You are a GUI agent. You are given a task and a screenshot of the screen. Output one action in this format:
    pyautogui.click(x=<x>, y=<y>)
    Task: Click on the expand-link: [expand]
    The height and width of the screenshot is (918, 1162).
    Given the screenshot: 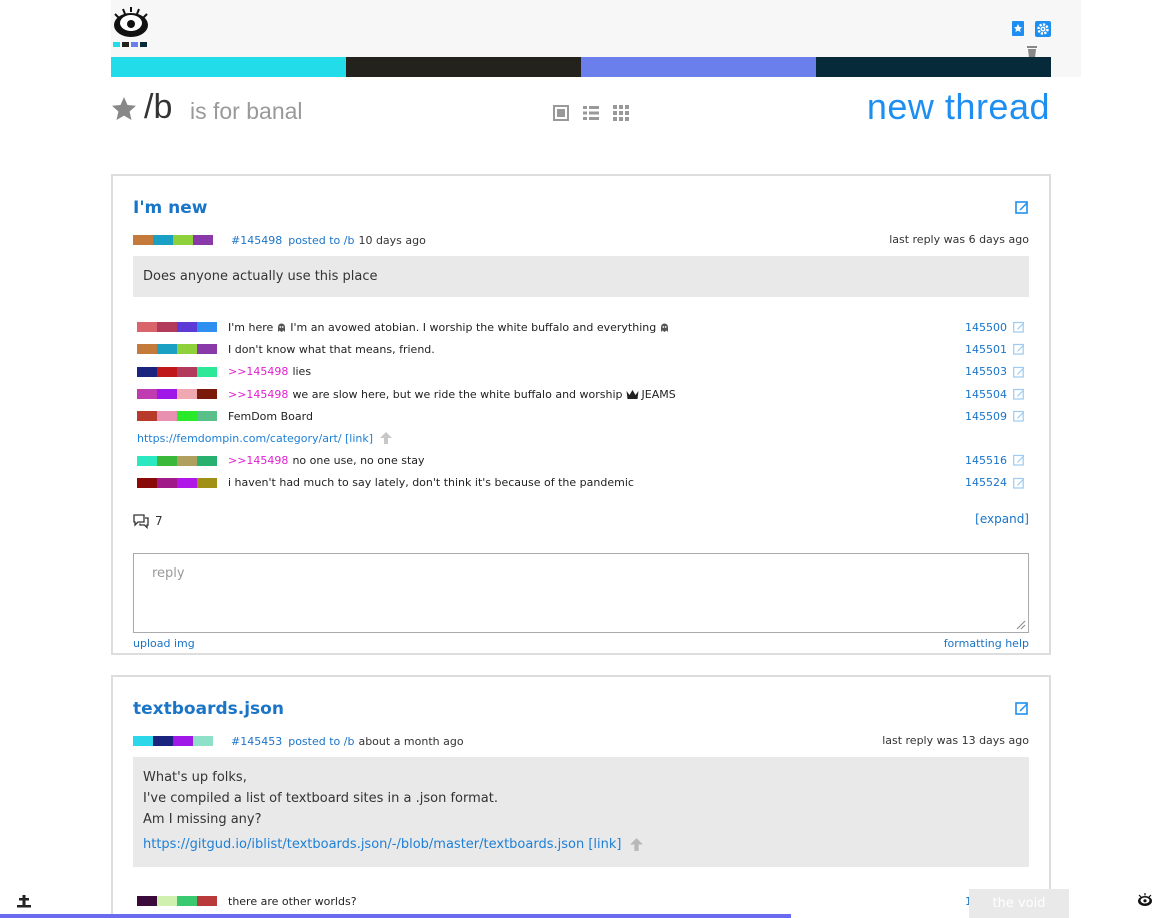 What is the action you would take?
    pyautogui.click(x=1002, y=519)
    